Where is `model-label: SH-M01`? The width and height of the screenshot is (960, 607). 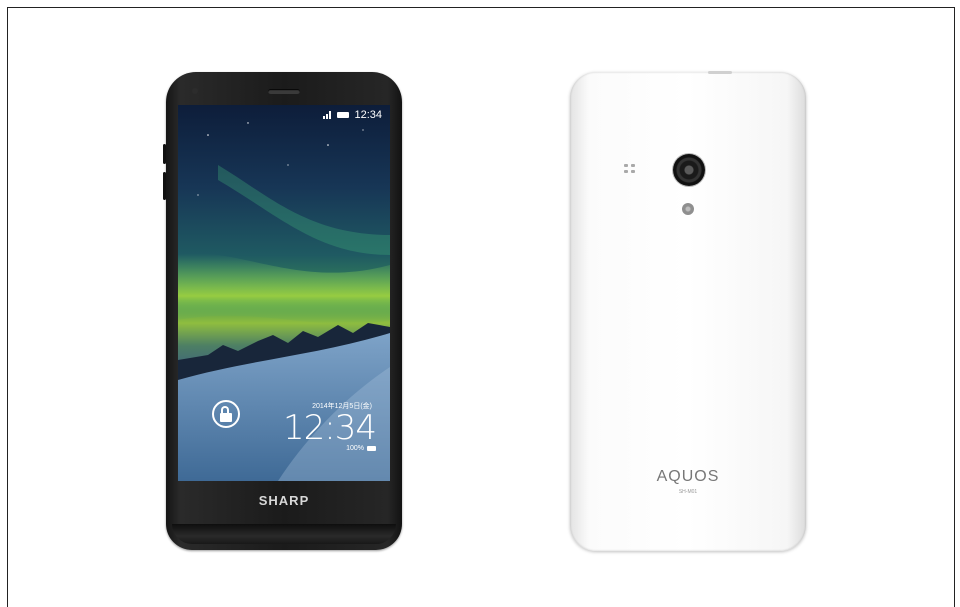
model-label: SH-M01 is located at coordinates (688, 492).